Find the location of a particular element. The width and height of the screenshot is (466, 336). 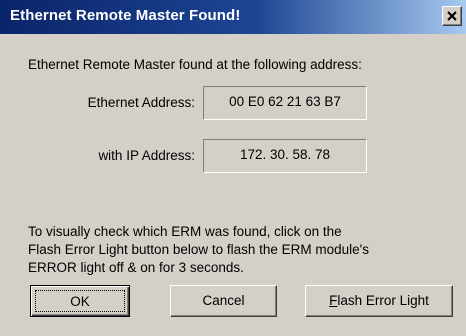

ok-button: OK is located at coordinates (80, 301).